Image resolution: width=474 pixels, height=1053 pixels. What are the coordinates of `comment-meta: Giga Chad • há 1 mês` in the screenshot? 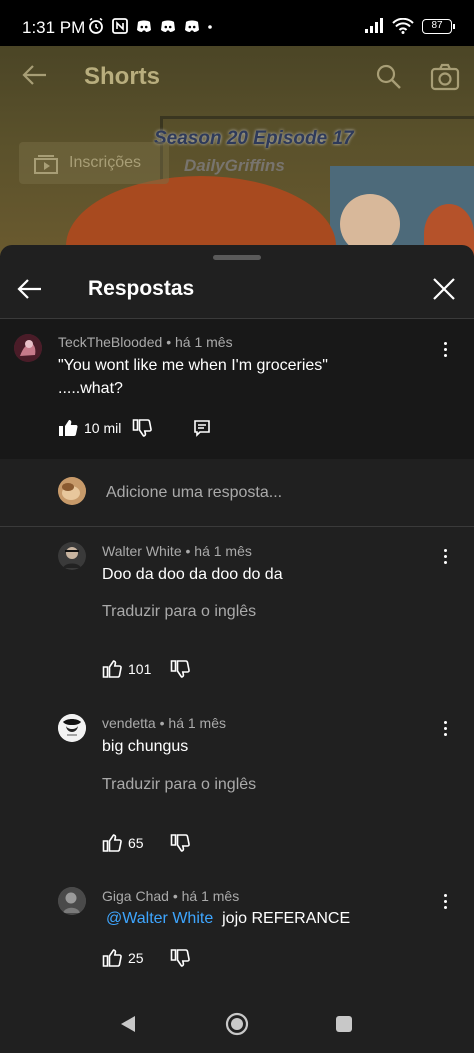 It's located at (170, 896).